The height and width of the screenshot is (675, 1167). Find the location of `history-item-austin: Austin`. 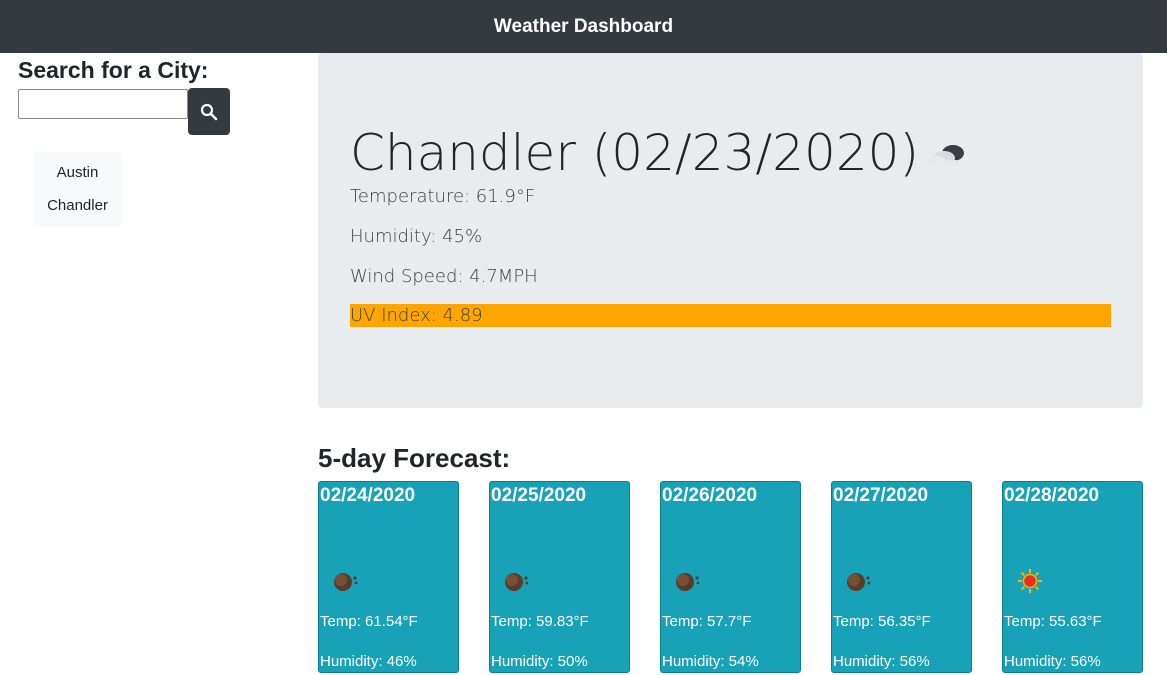

history-item-austin: Austin is located at coordinates (78, 173).